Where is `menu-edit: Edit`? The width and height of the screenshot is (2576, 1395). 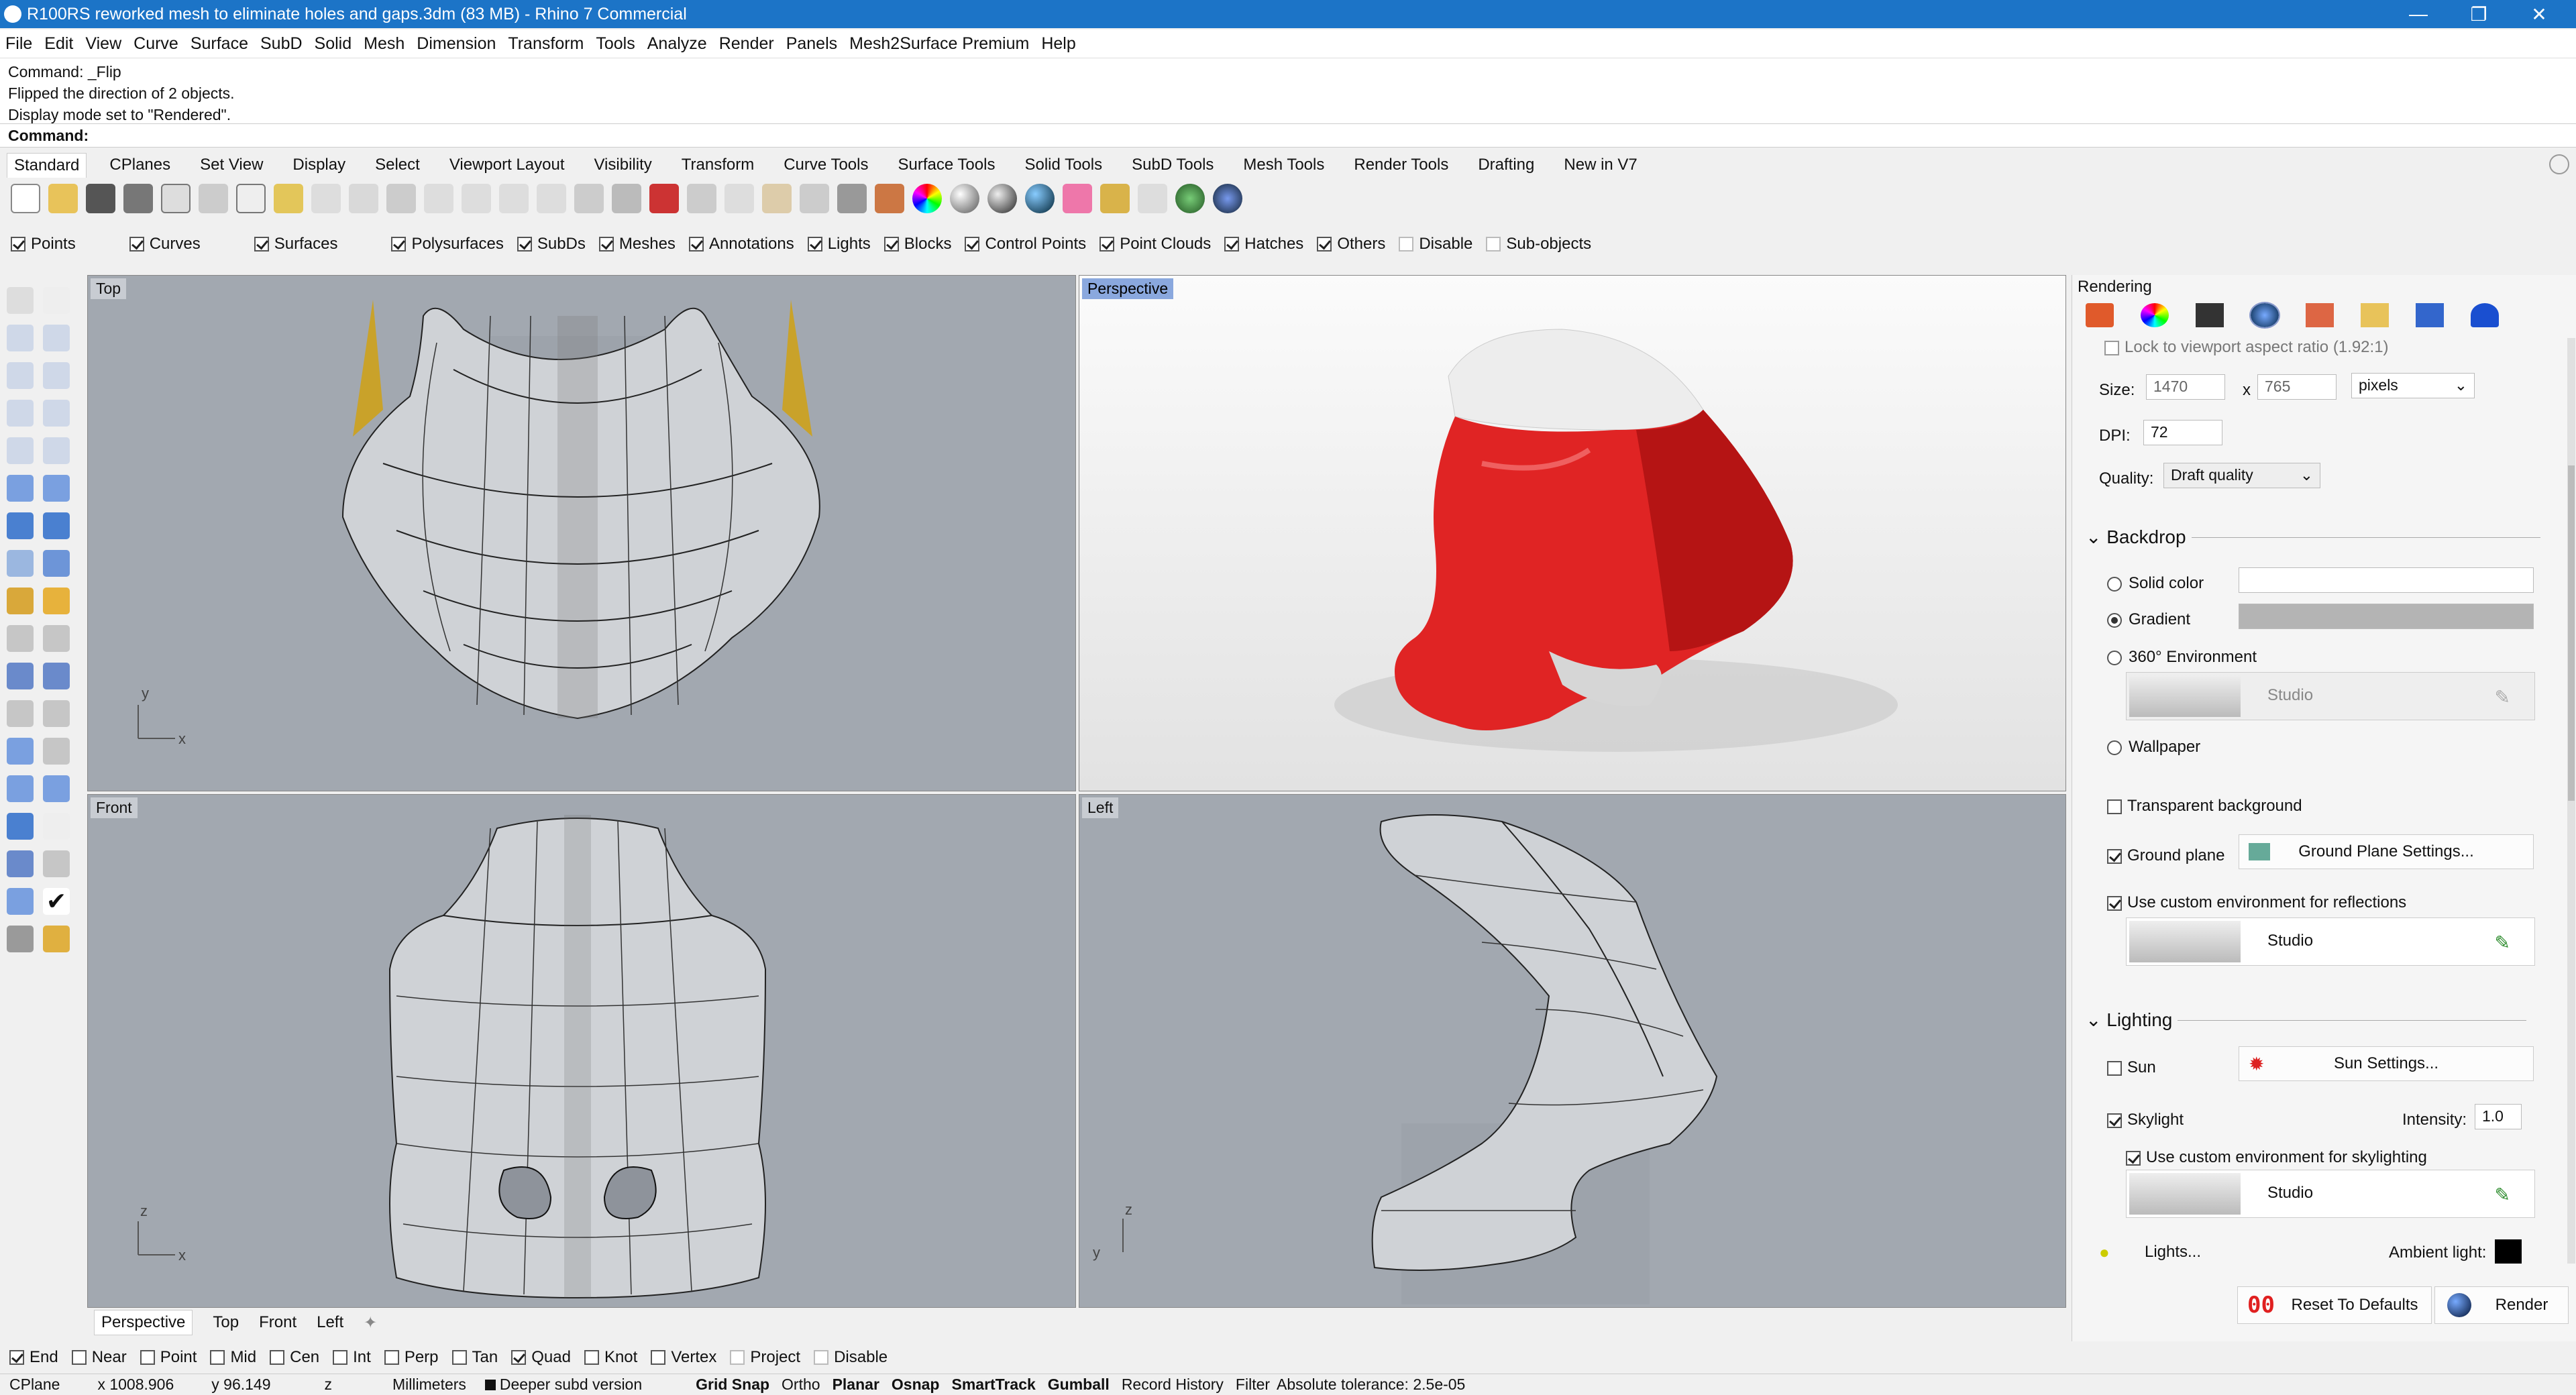
menu-edit: Edit is located at coordinates (58, 44).